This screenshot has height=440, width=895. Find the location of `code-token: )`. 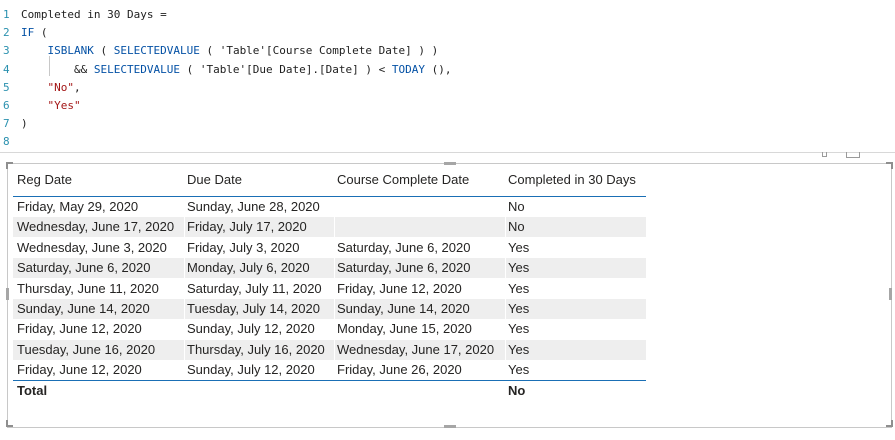

code-token: ) is located at coordinates (24, 124).